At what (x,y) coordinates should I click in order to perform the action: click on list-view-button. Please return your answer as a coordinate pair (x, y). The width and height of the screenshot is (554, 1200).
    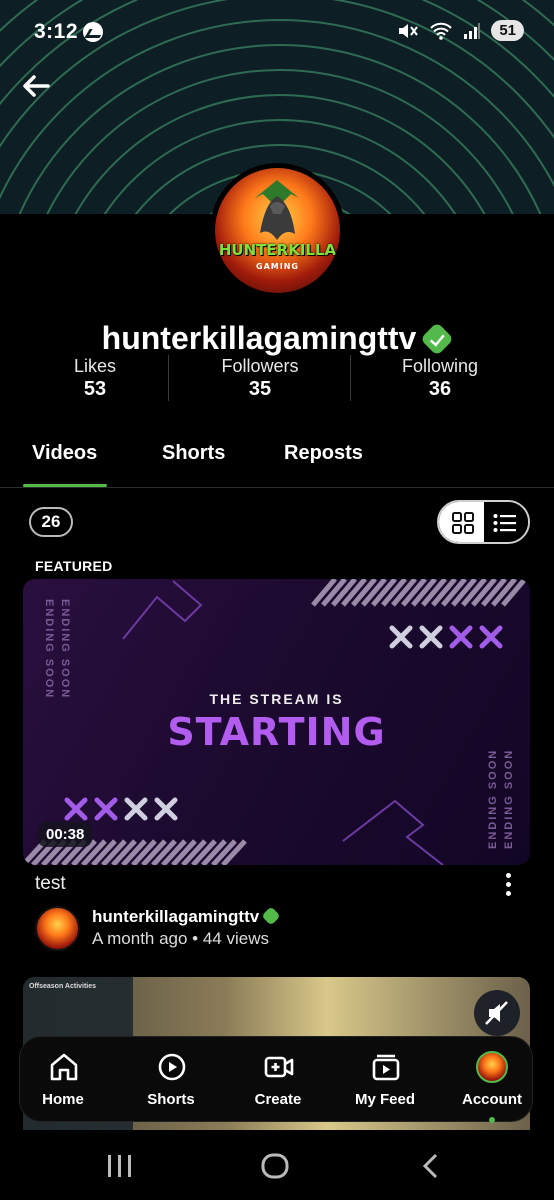
    Looking at the image, I should click on (505, 522).